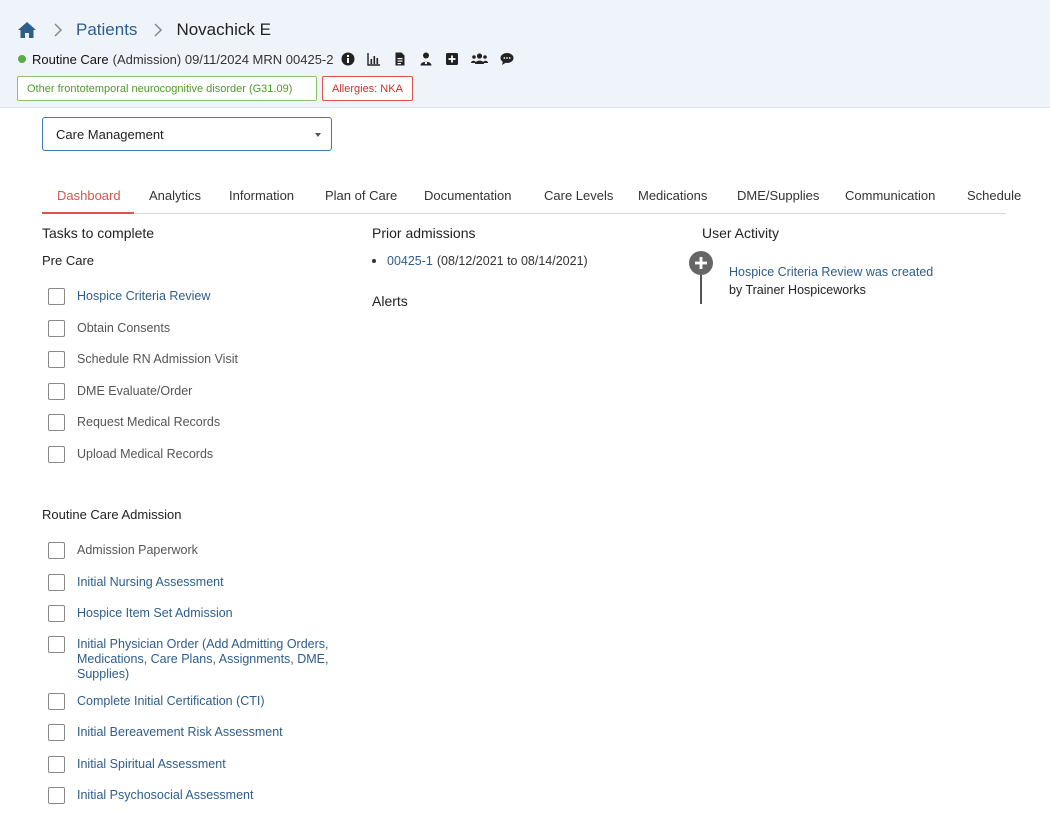  I want to click on tasks-title: Tasks to complete, so click(98, 233).